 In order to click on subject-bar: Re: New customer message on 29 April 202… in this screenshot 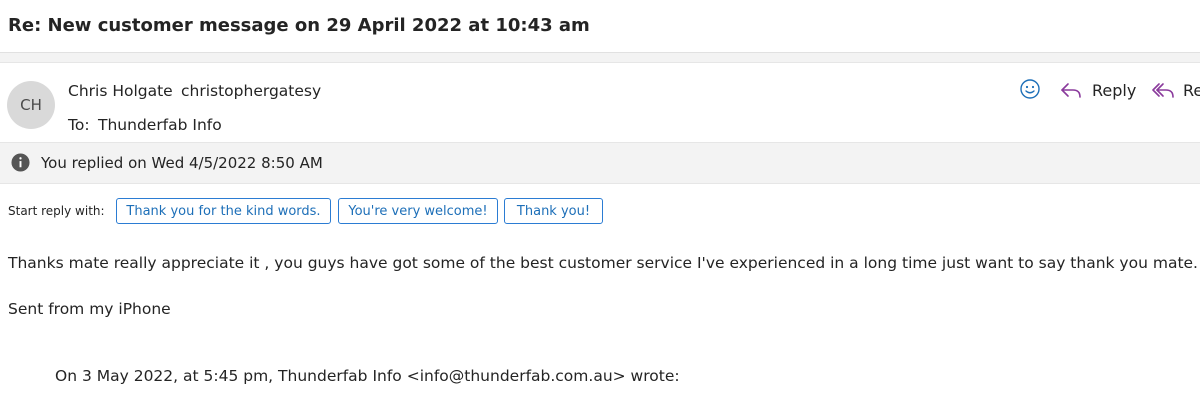, I will do `click(600, 26)`.